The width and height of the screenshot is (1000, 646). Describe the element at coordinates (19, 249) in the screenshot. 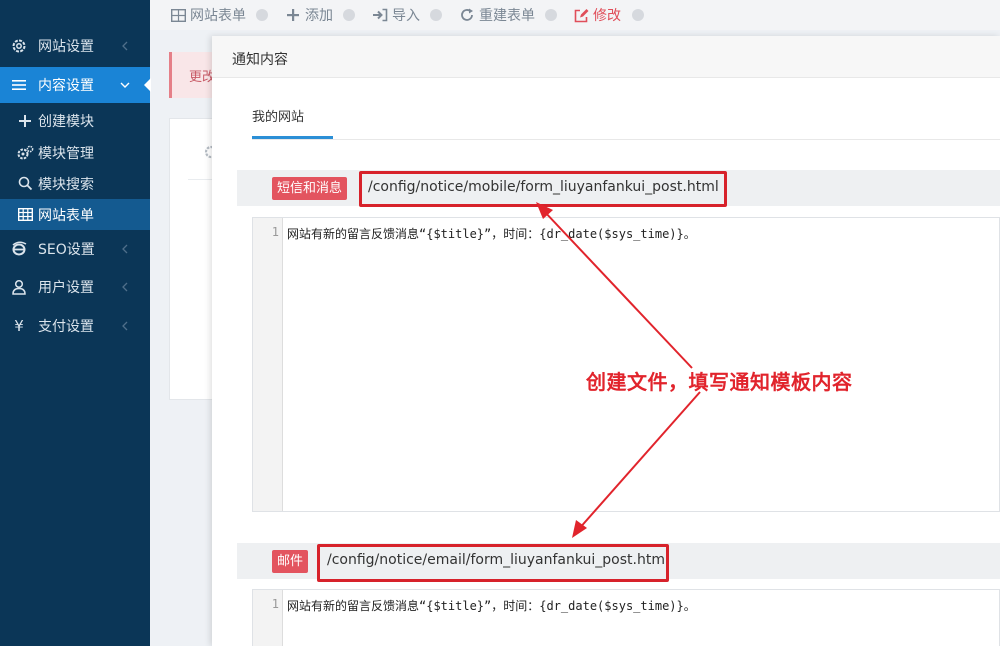

I see `ie-icon` at that location.